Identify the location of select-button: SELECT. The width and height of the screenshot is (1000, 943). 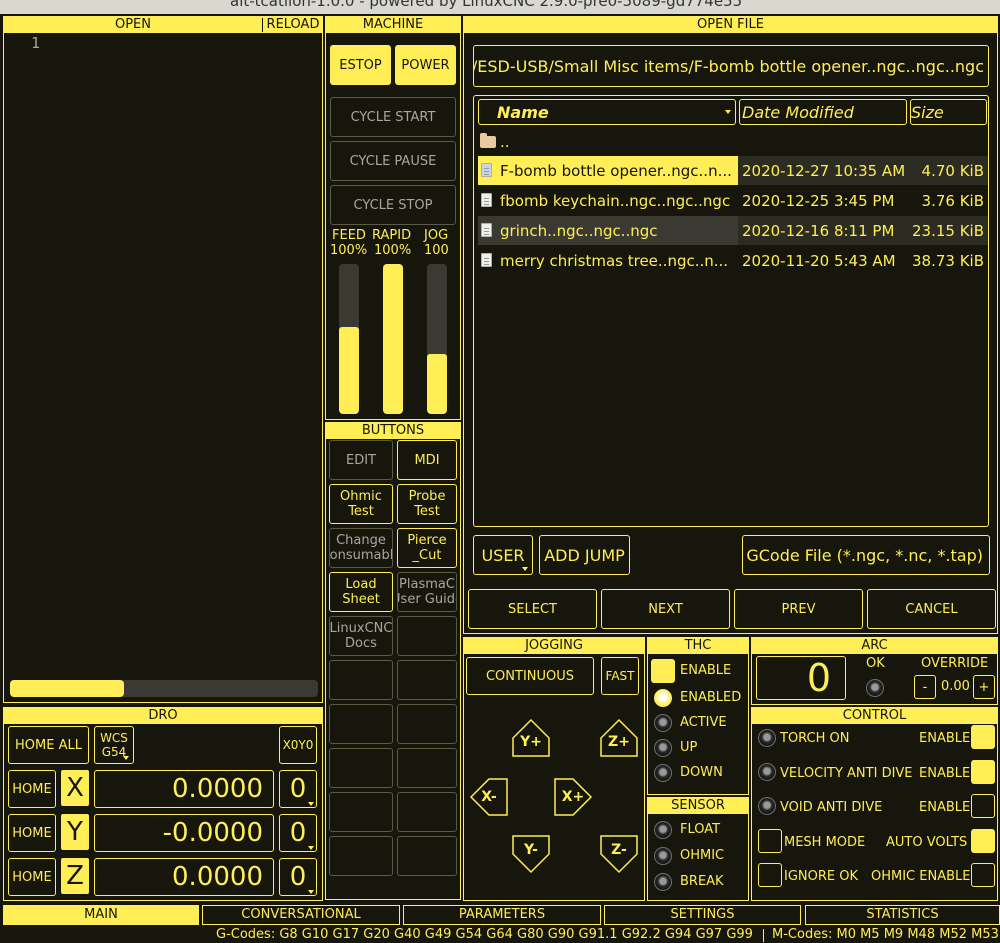
(532, 609).